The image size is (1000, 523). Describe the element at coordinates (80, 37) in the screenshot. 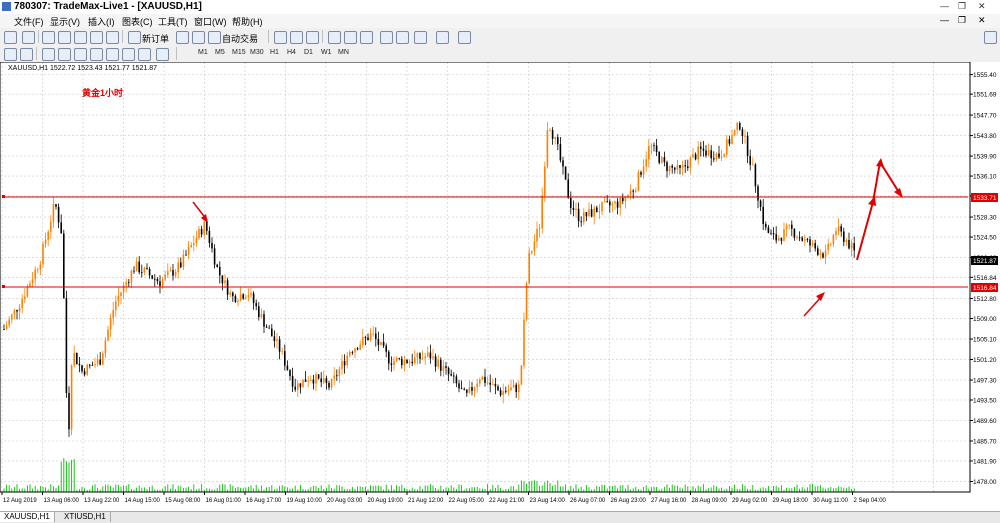

I see `navigator-icon` at that location.